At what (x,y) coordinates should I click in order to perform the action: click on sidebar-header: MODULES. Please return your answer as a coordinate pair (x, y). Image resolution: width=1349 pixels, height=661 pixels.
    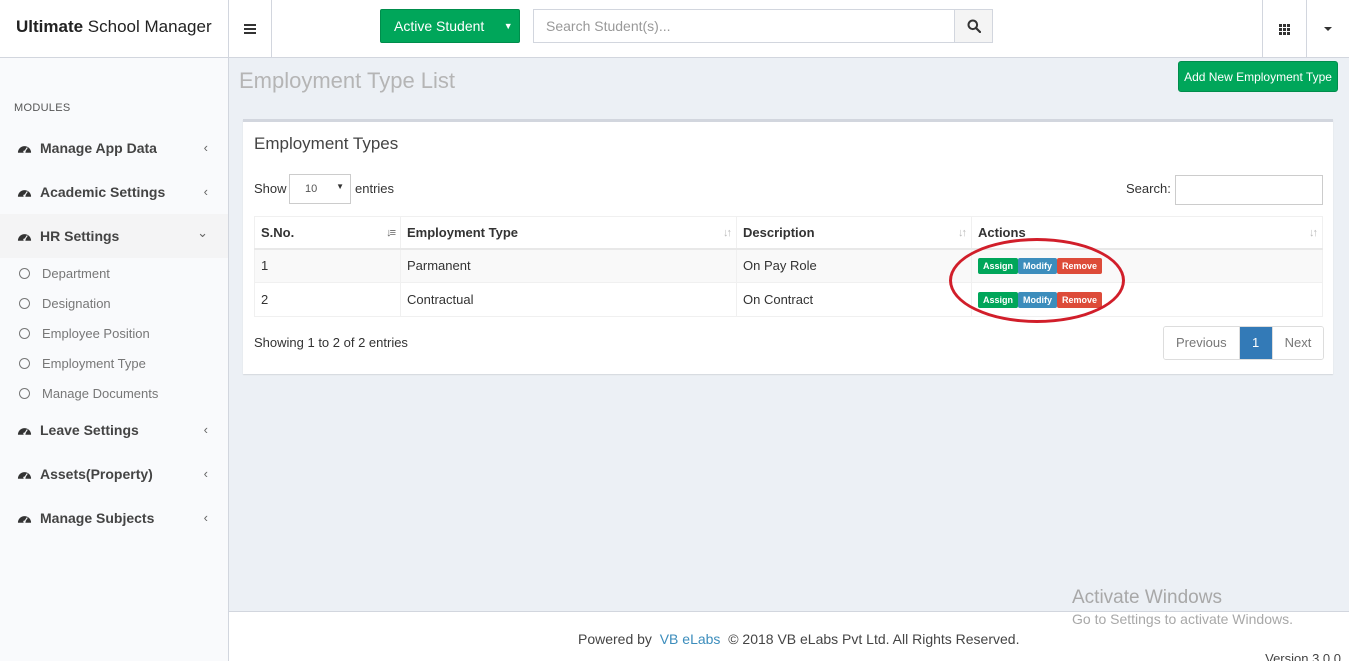
    Looking at the image, I should click on (42, 108).